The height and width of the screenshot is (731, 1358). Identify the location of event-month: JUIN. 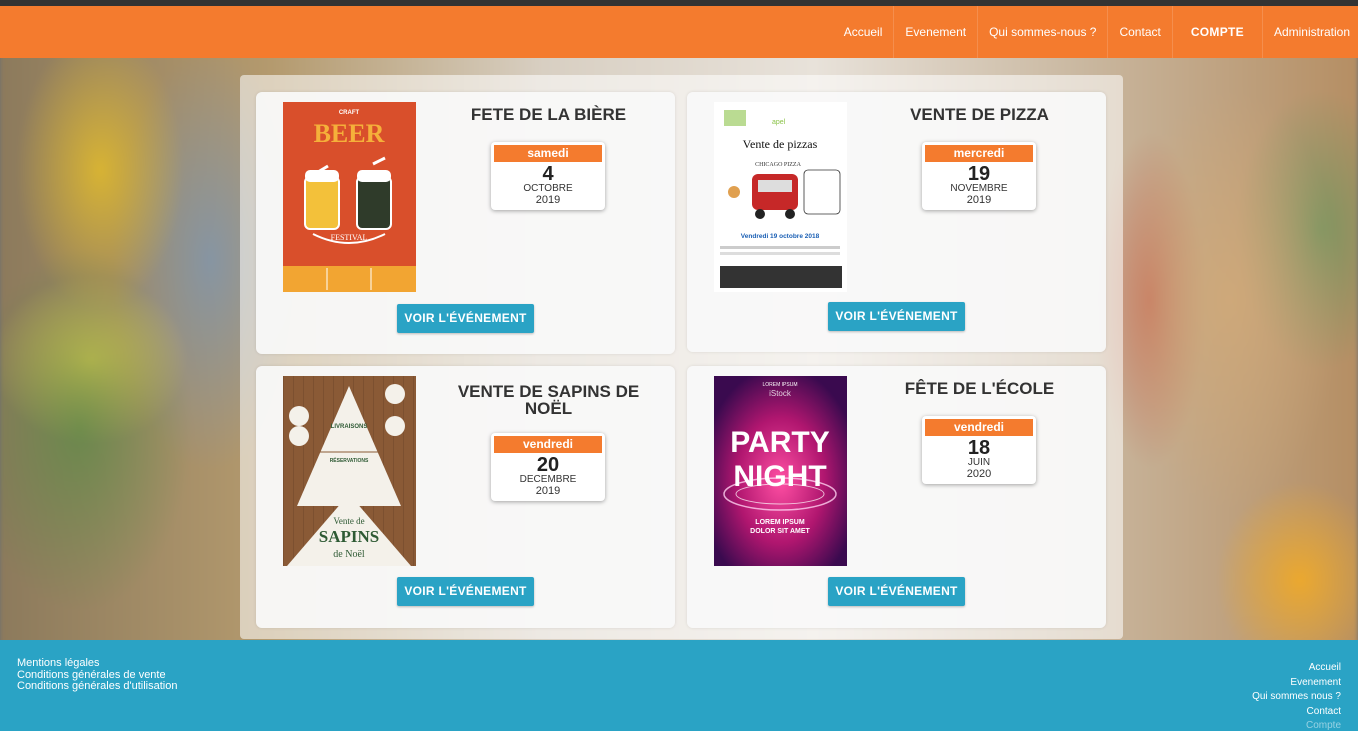
(979, 462).